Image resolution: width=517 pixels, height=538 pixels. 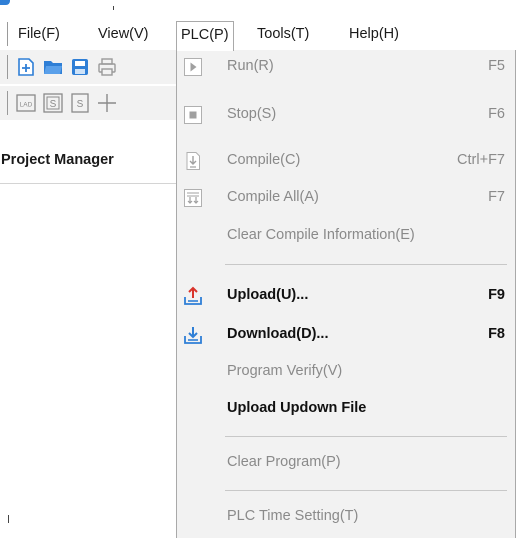 I want to click on download-icon, so click(x=193, y=335).